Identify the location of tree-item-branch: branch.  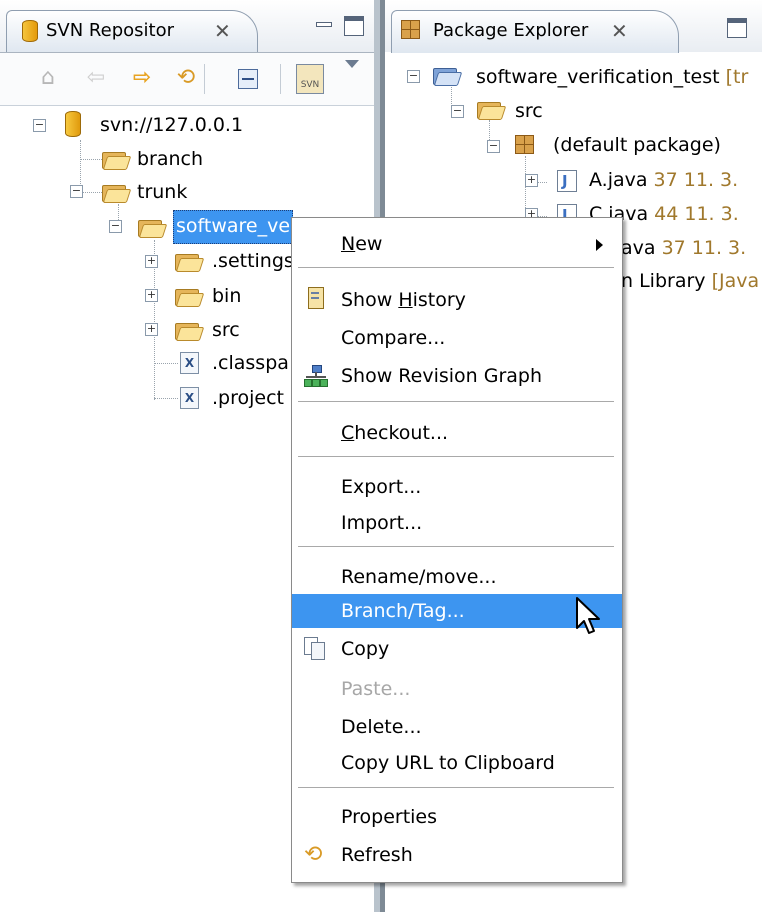
(170, 159).